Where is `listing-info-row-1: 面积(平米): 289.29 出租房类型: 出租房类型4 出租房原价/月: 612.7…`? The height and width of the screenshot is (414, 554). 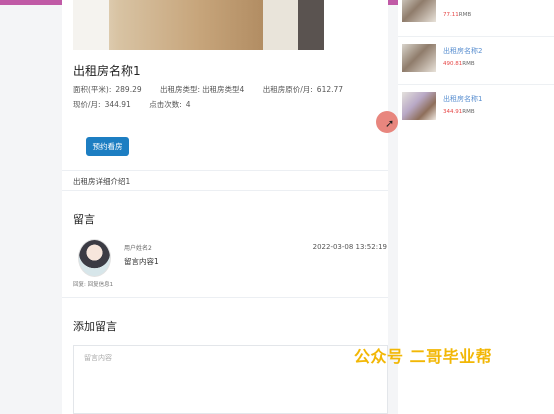 listing-info-row-1: 面积(平米): 289.29 出租房类型: 出租房类型4 出租房原价/月: 612.7… is located at coordinates (216, 89).